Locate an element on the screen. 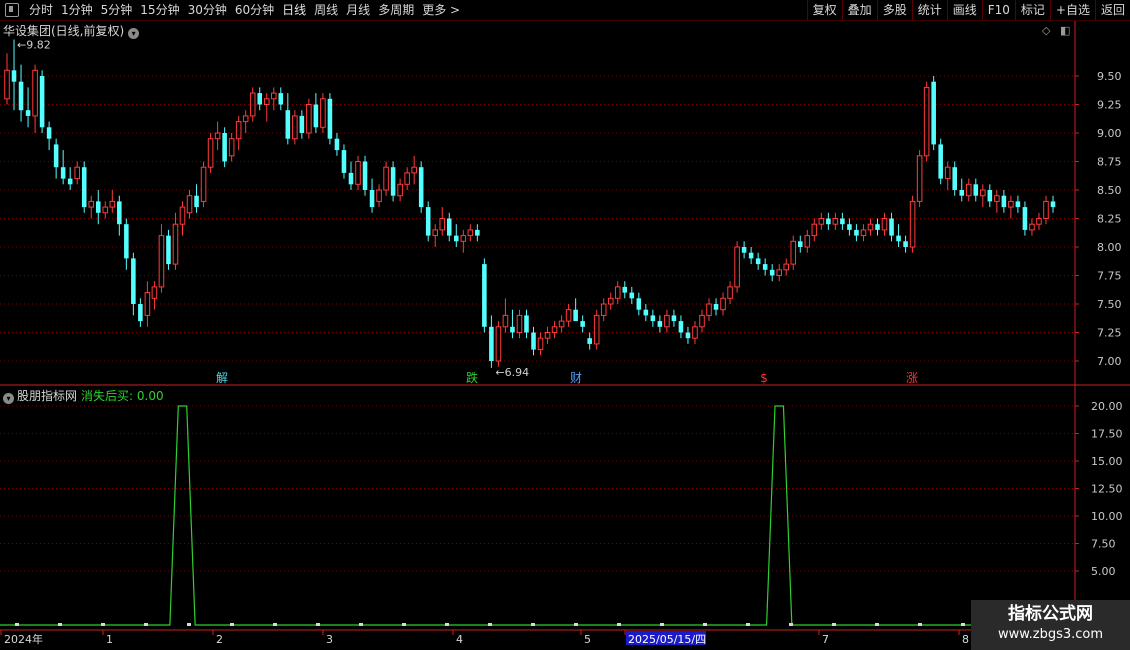  indicator-tick-label: 10.00 is located at coordinates (1107, 516).